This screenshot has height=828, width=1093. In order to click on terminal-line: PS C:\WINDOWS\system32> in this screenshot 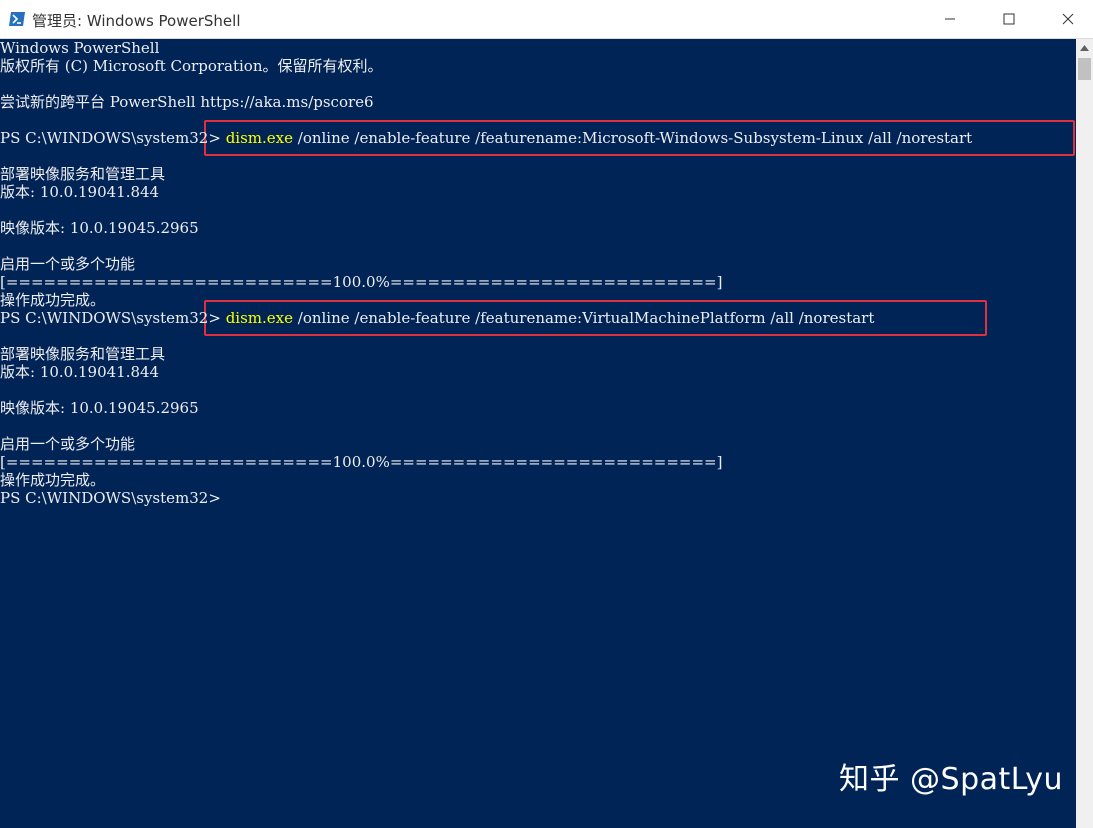, I will do `click(110, 498)`.